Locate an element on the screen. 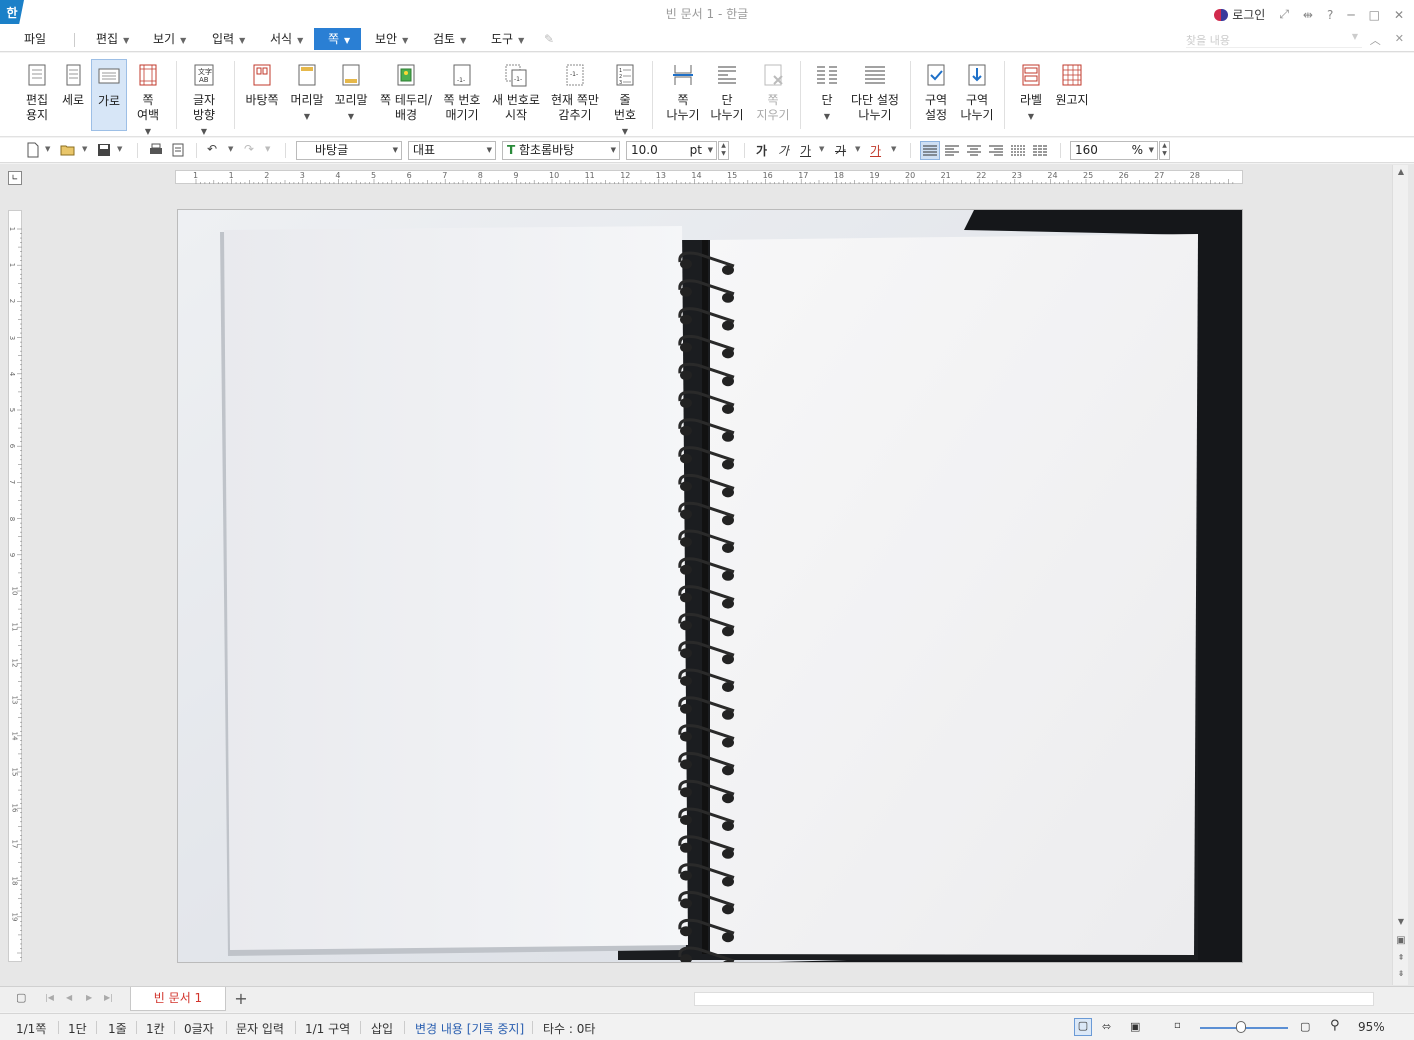 This screenshot has height=1040, width=1414. page-number-button: -1- 쪽 번호 매기기 is located at coordinates (462, 95).